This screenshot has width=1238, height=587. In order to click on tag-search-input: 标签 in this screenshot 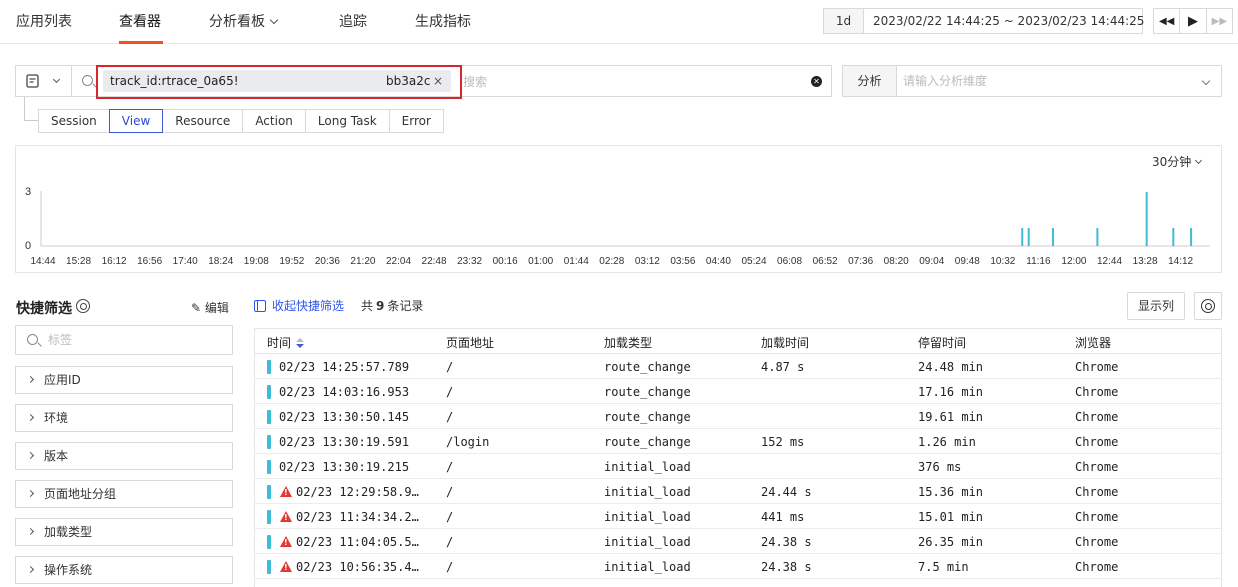, I will do `click(124, 340)`.